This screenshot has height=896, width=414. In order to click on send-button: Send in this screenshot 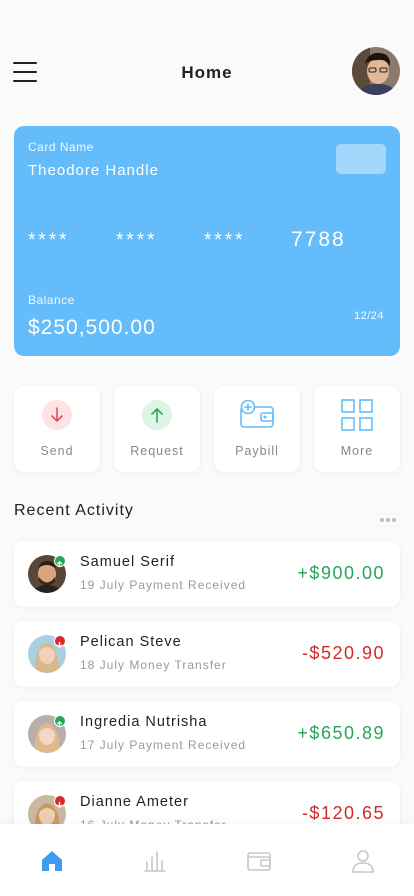, I will do `click(57, 429)`.